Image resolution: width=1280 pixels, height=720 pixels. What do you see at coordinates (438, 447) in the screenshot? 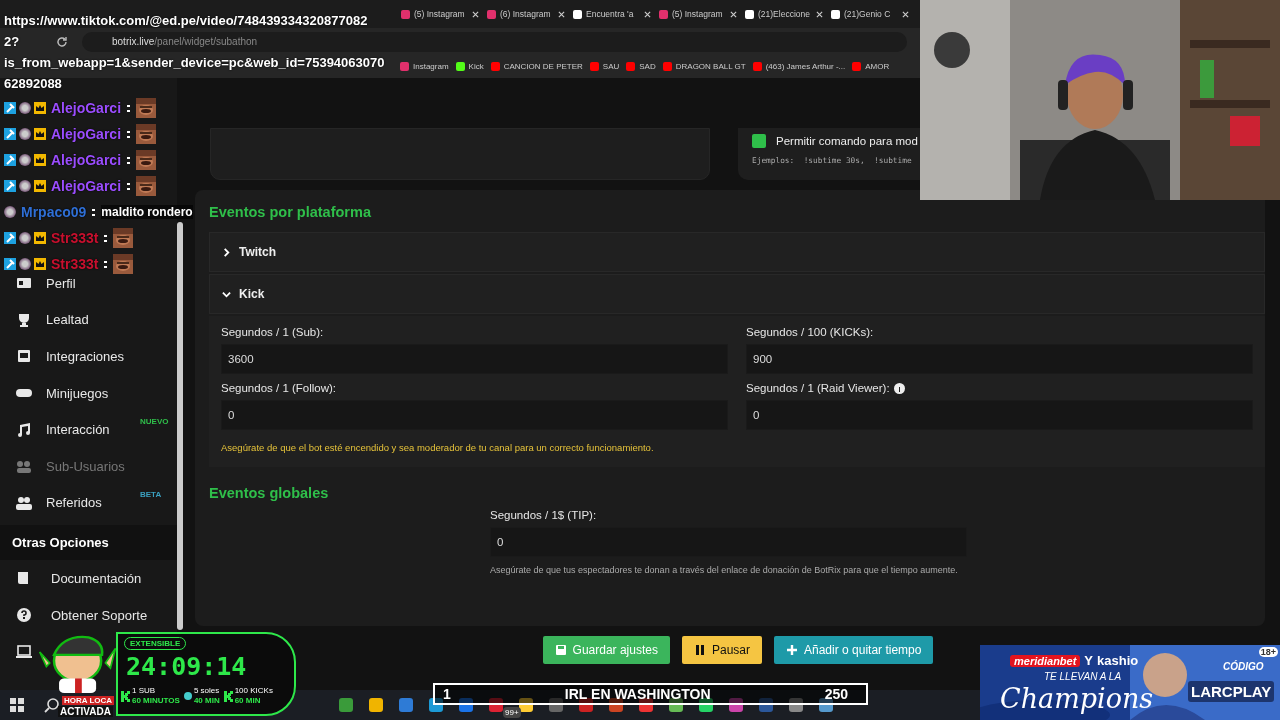
I see `warning-text: Asegúrate de que el bot esté encendido y sea moderador de tu canal para un correcto funcionamiento.` at bounding box center [438, 447].